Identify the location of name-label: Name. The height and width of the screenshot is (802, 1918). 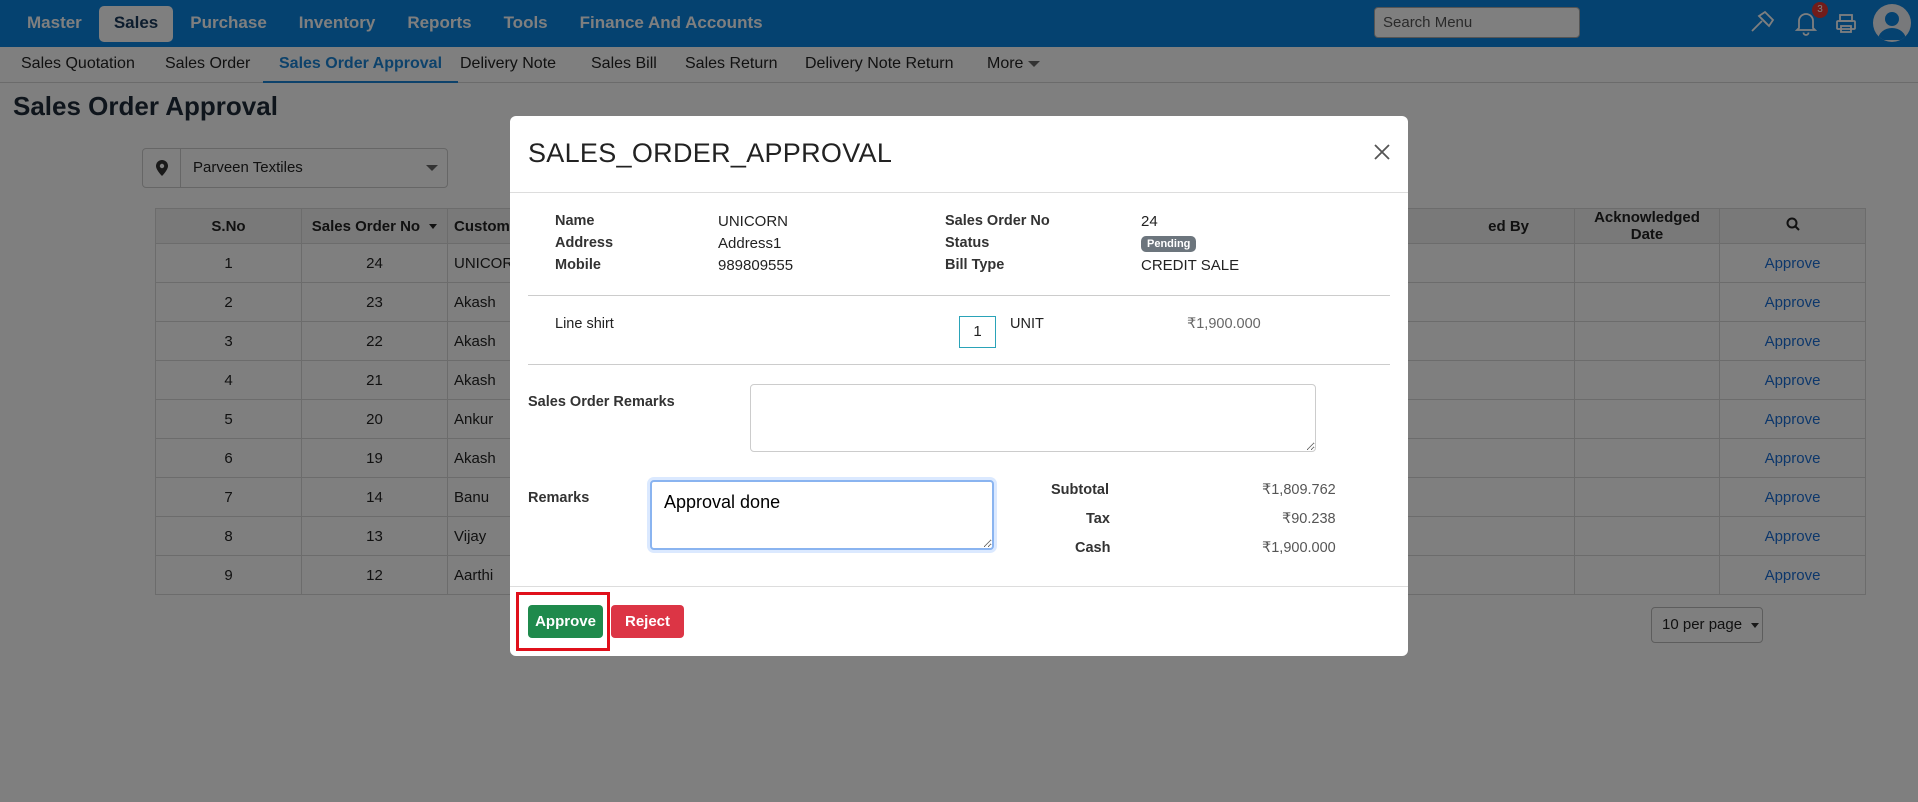
(575, 221).